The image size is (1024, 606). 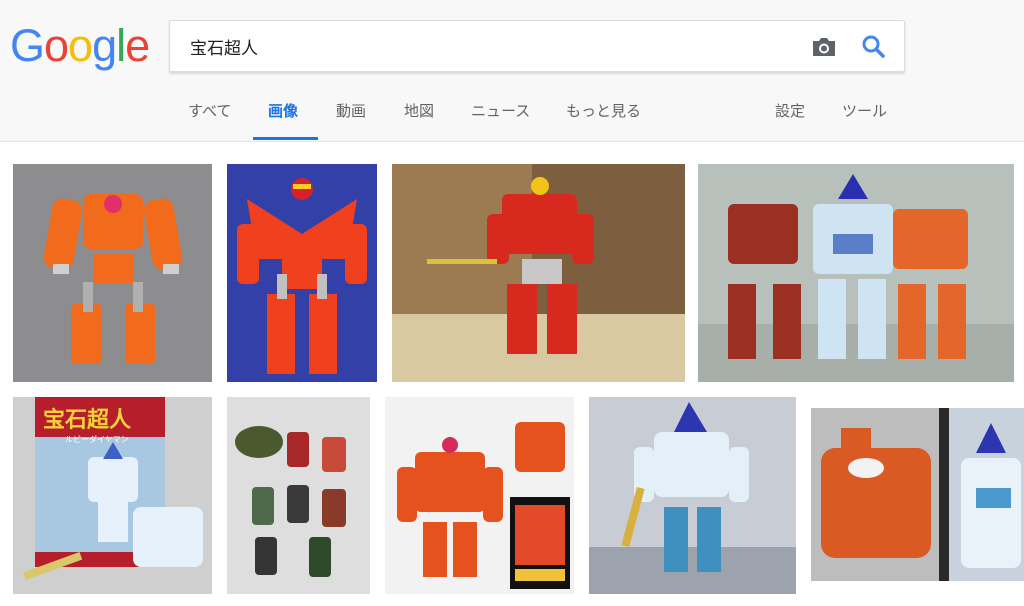 What do you see at coordinates (137, 45) in the screenshot?
I see `logo-letter-e: e` at bounding box center [137, 45].